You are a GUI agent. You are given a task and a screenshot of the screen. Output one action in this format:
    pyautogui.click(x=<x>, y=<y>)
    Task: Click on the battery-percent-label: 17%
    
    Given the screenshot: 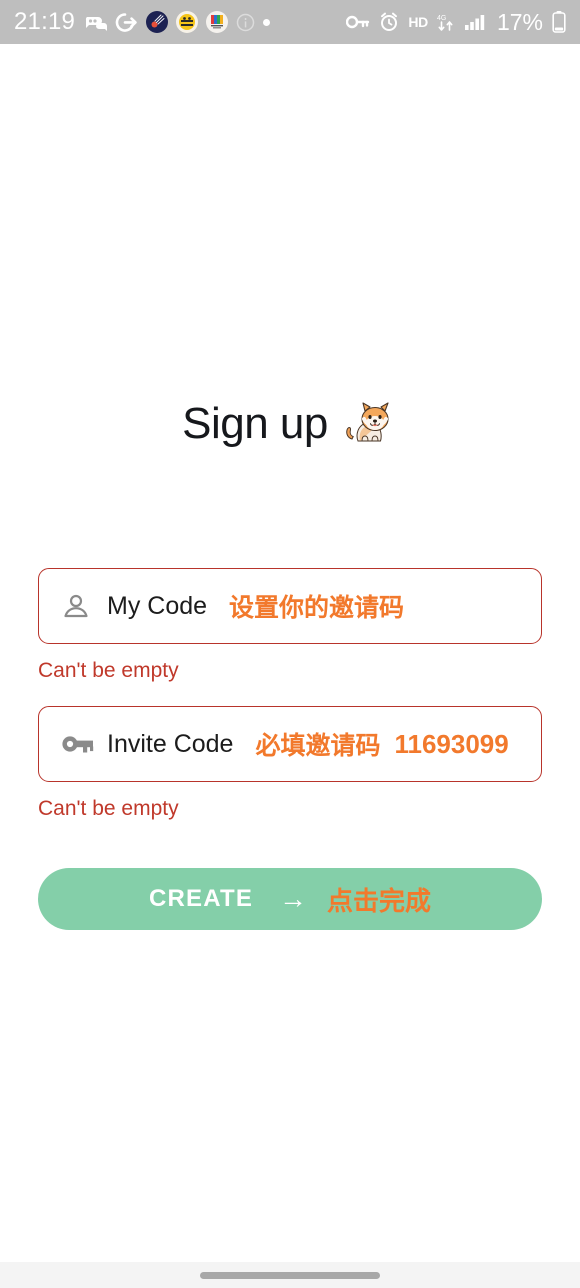 What is the action you would take?
    pyautogui.click(x=519, y=21)
    